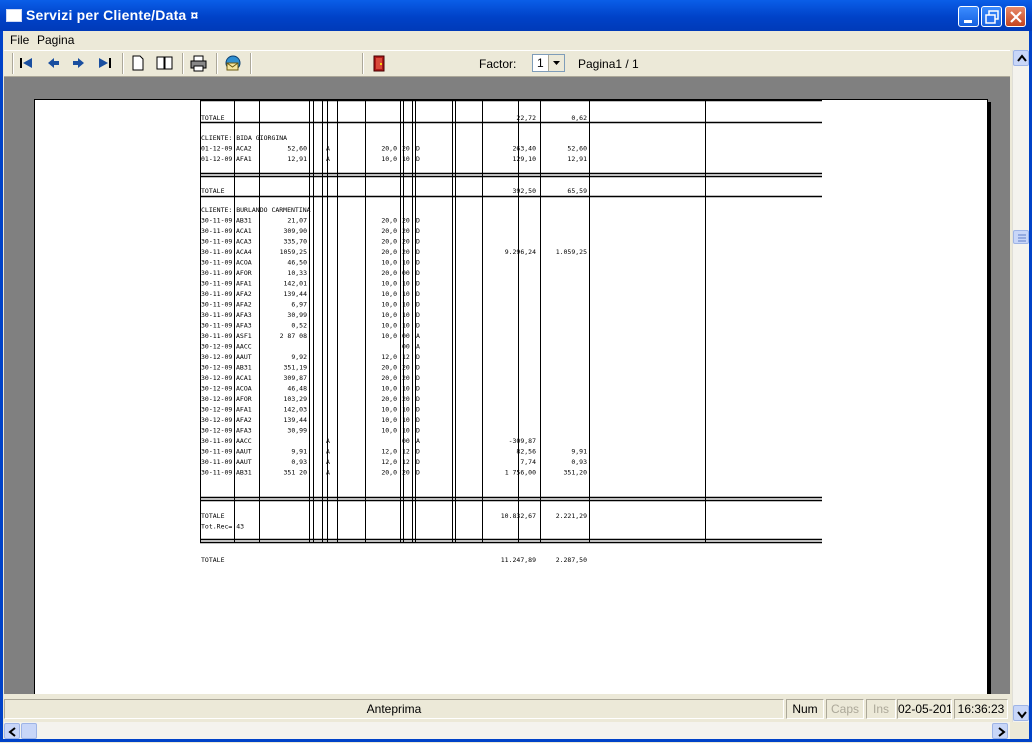 This screenshot has width=1032, height=743. What do you see at coordinates (213, 191) in the screenshot?
I see `report-cell-label: TOTALE` at bounding box center [213, 191].